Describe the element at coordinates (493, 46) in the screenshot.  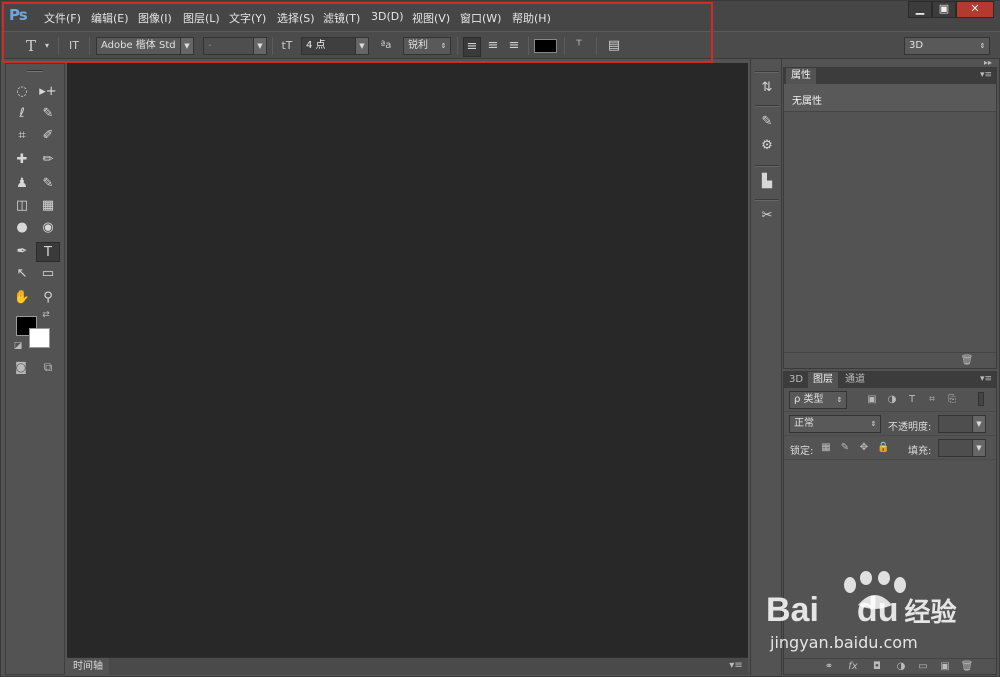
I see `align-center-icon: ≡` at that location.